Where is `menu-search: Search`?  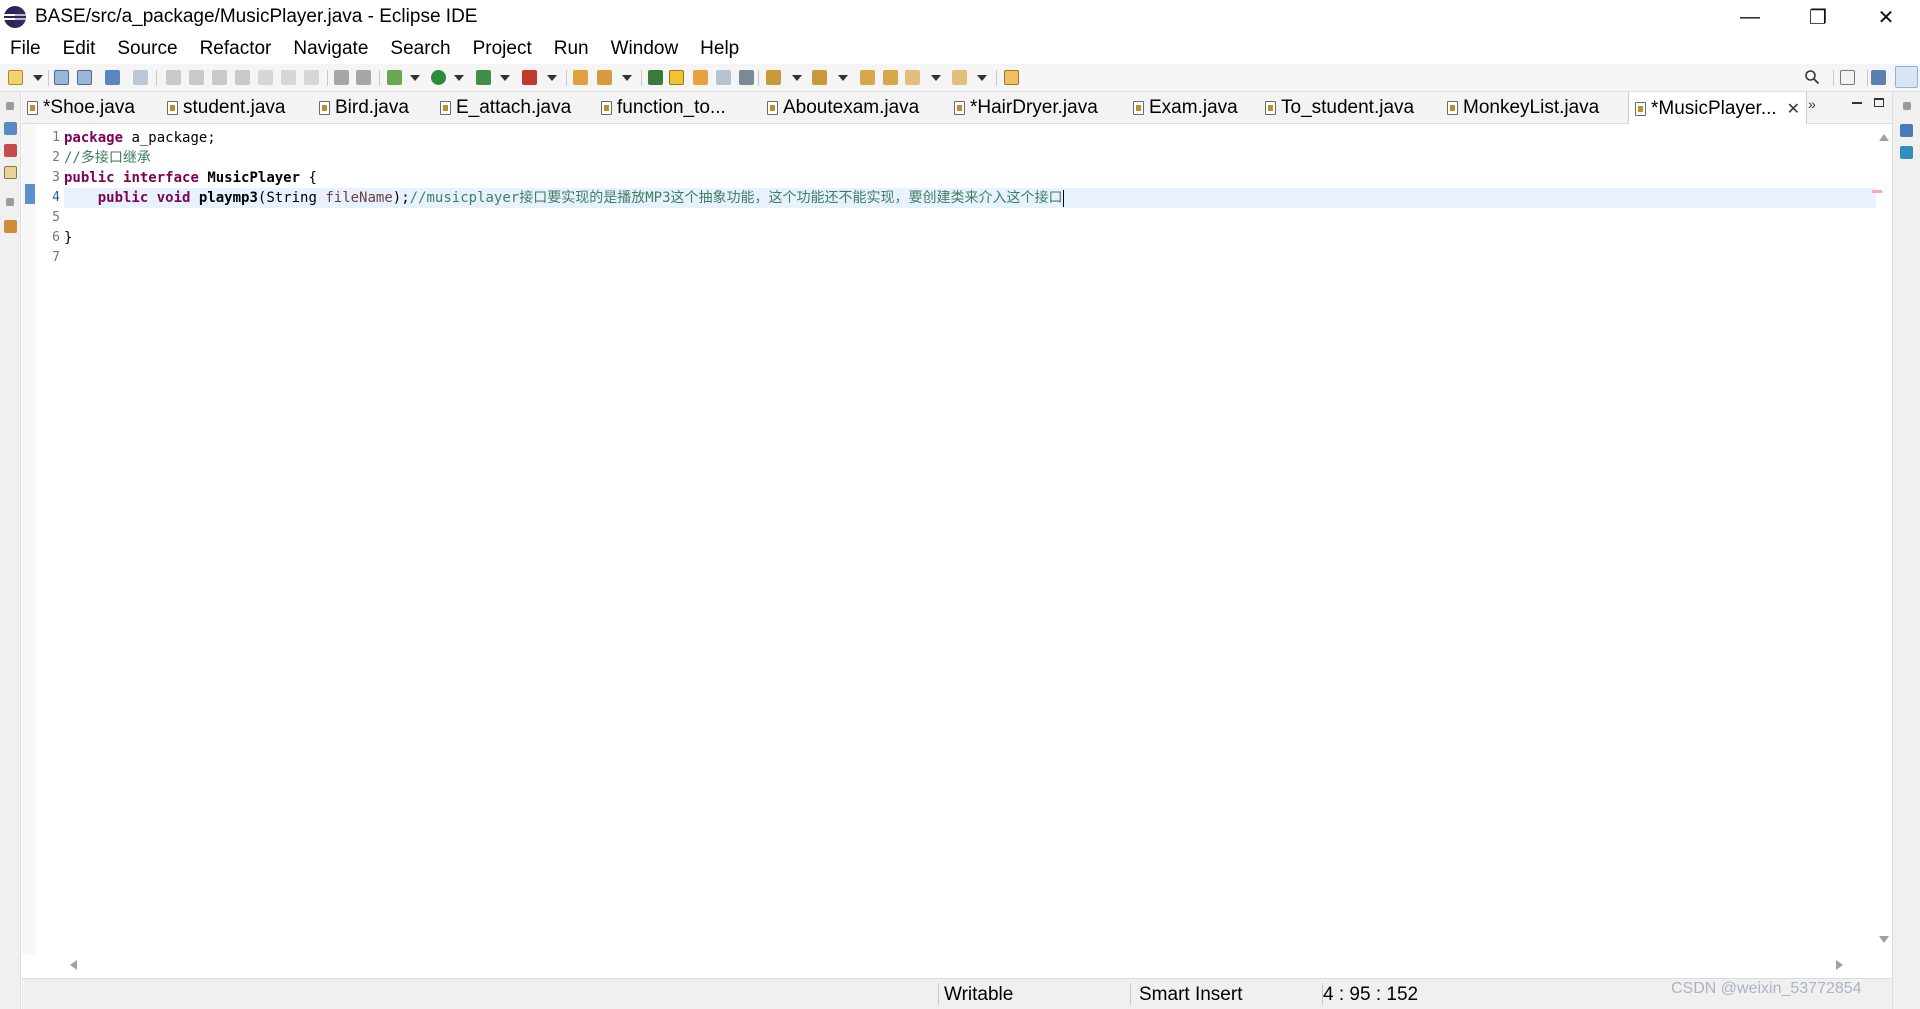 menu-search: Search is located at coordinates (420, 49).